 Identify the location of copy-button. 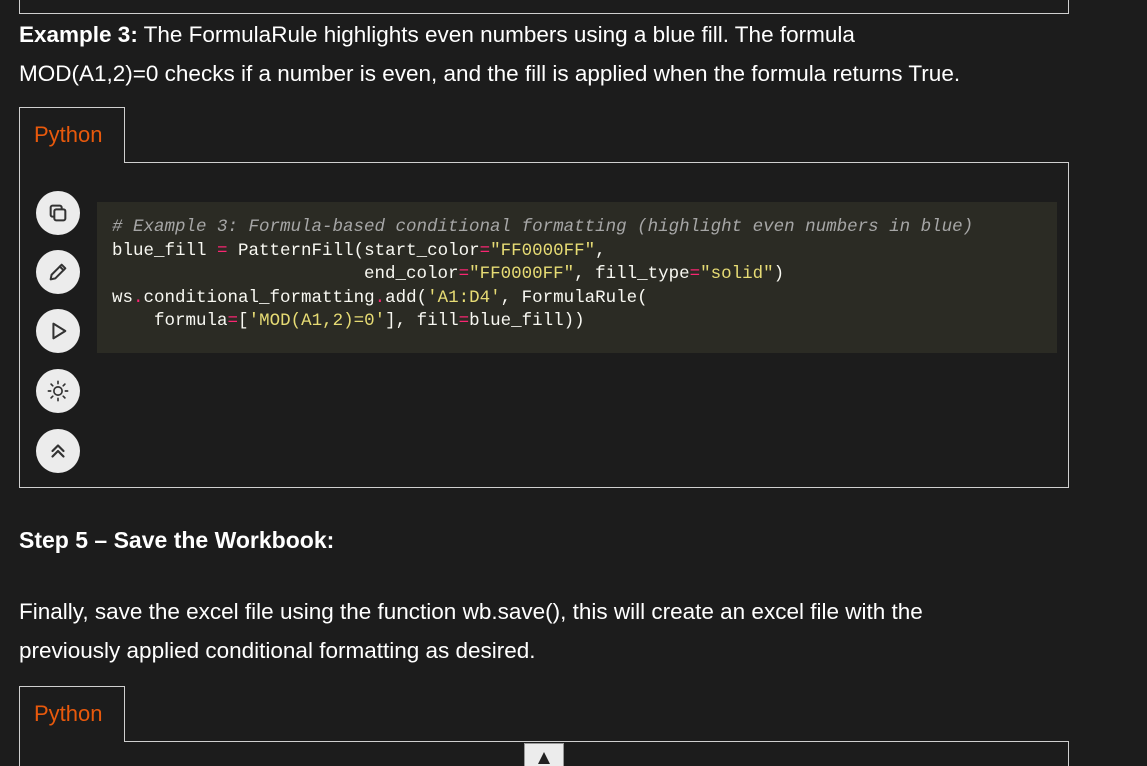
(58, 213).